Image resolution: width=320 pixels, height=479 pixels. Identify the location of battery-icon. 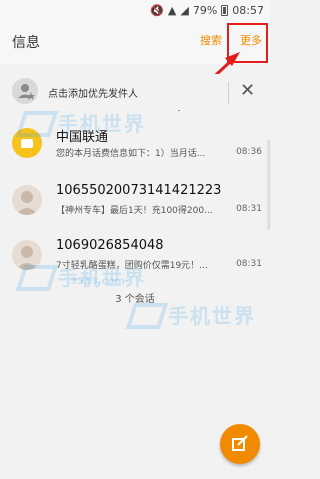
(225, 10).